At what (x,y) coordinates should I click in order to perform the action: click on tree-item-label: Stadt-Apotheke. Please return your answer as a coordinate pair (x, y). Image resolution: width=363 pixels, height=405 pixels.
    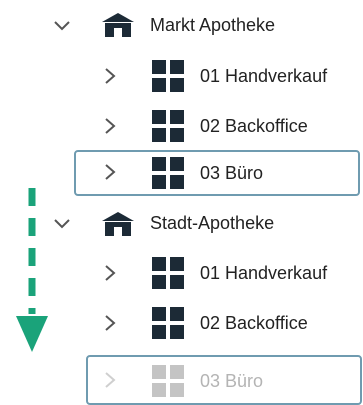
    Looking at the image, I should click on (212, 222).